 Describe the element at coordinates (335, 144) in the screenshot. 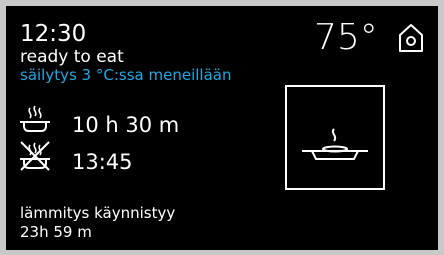

I see `steaming-dish-icon` at that location.